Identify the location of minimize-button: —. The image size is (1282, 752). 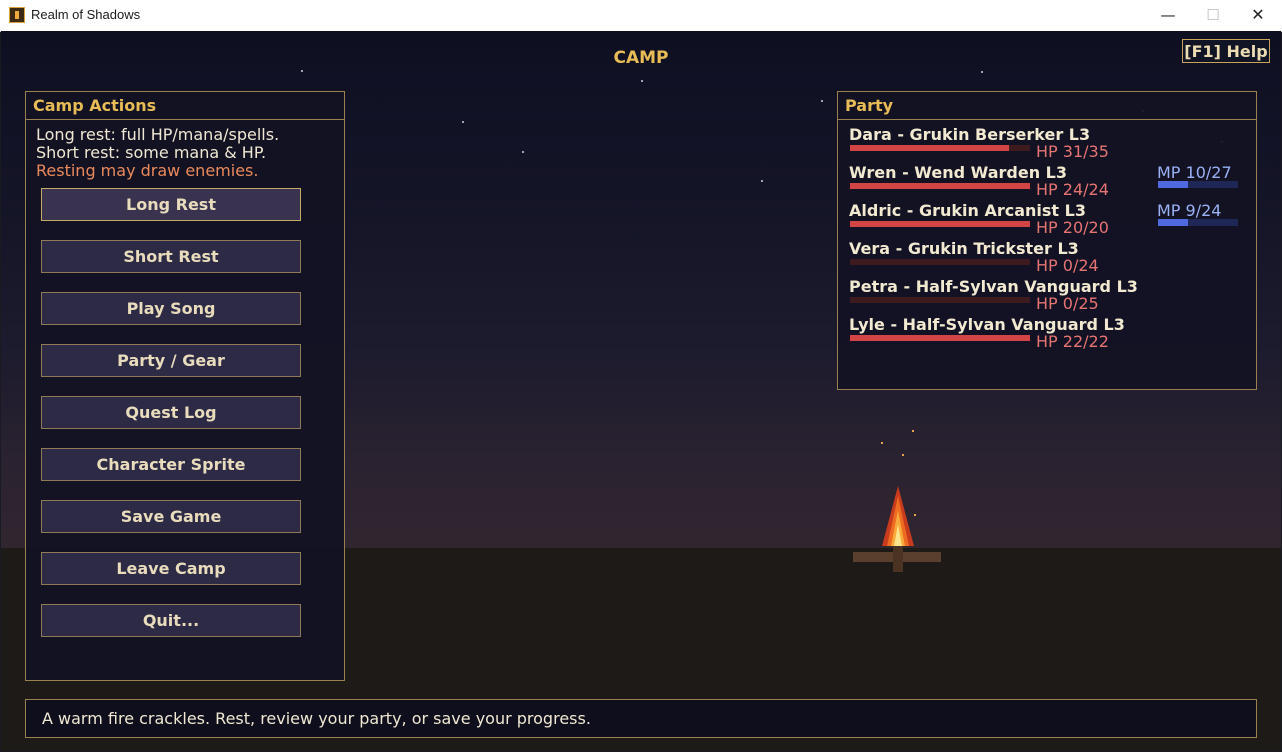
(1168, 15).